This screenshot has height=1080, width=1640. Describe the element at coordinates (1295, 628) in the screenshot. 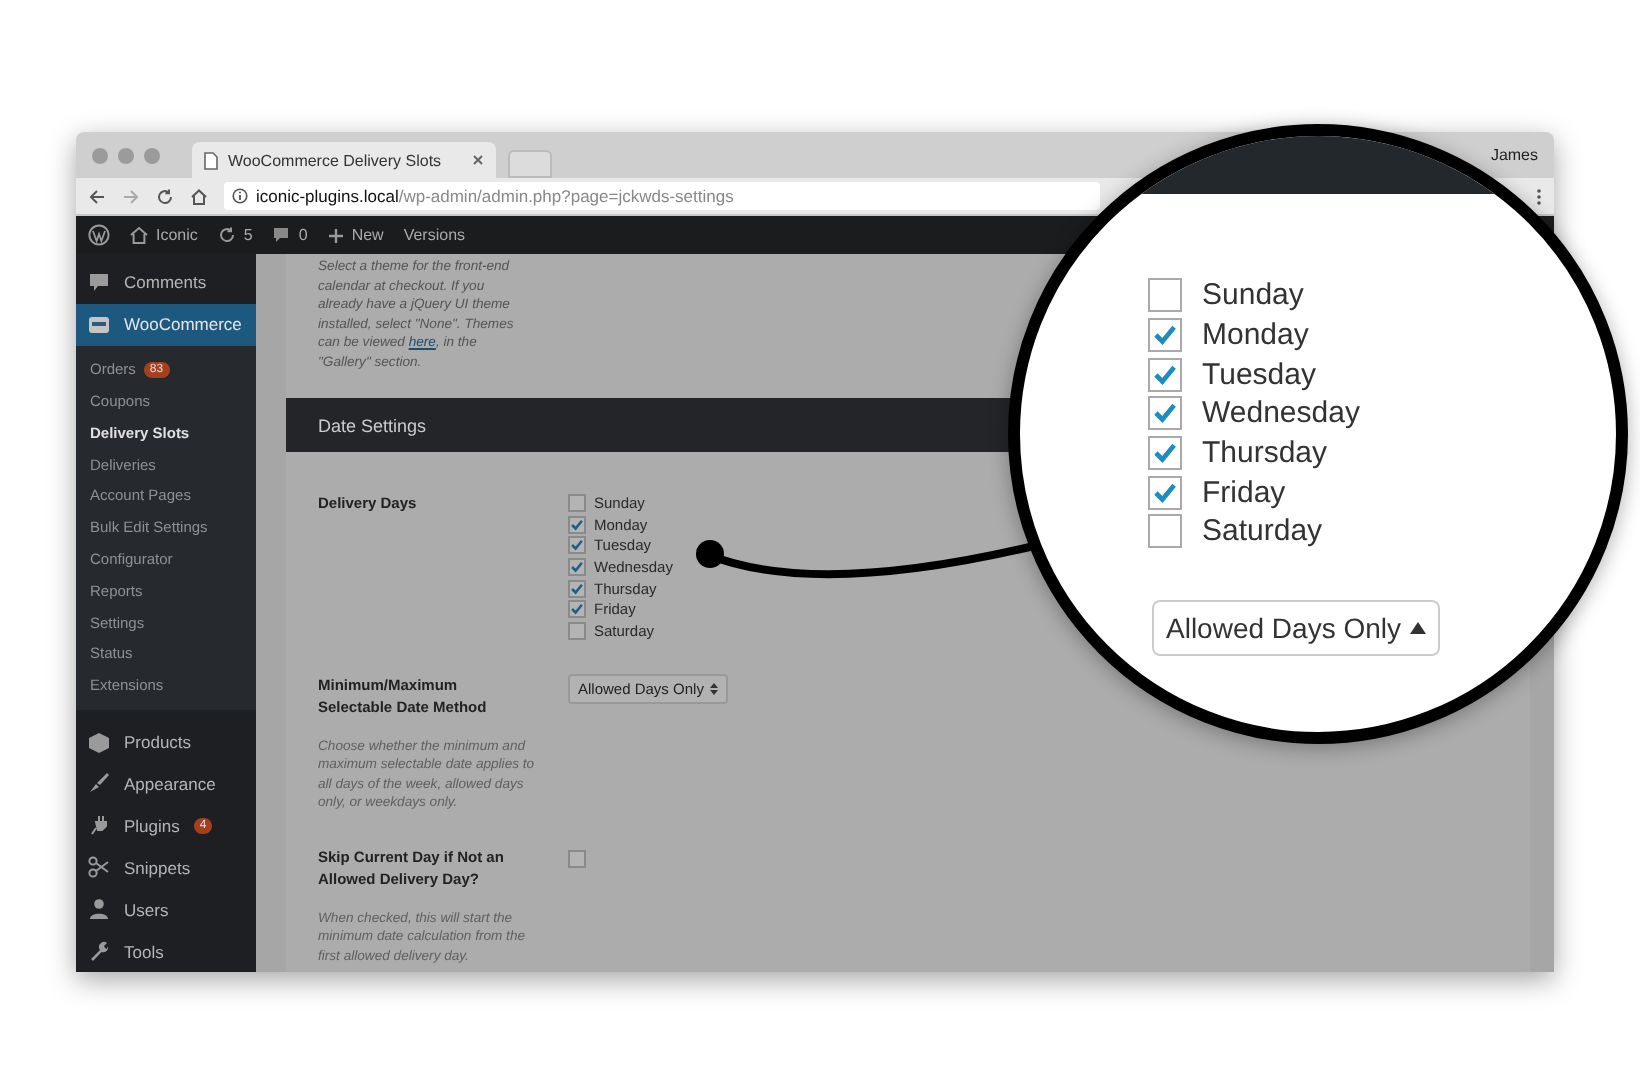

I see `dropdown: Allowed Days Only` at that location.